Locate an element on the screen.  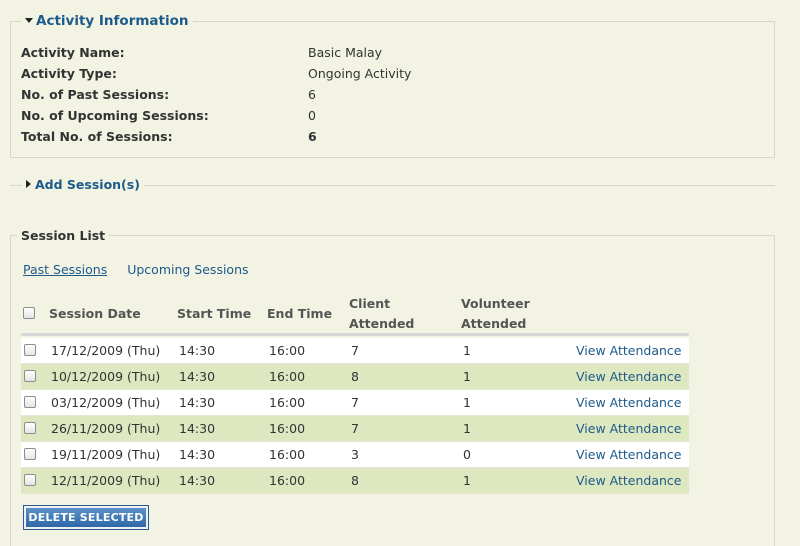
session-date: 19/11/2009 (Thu) is located at coordinates (106, 454).